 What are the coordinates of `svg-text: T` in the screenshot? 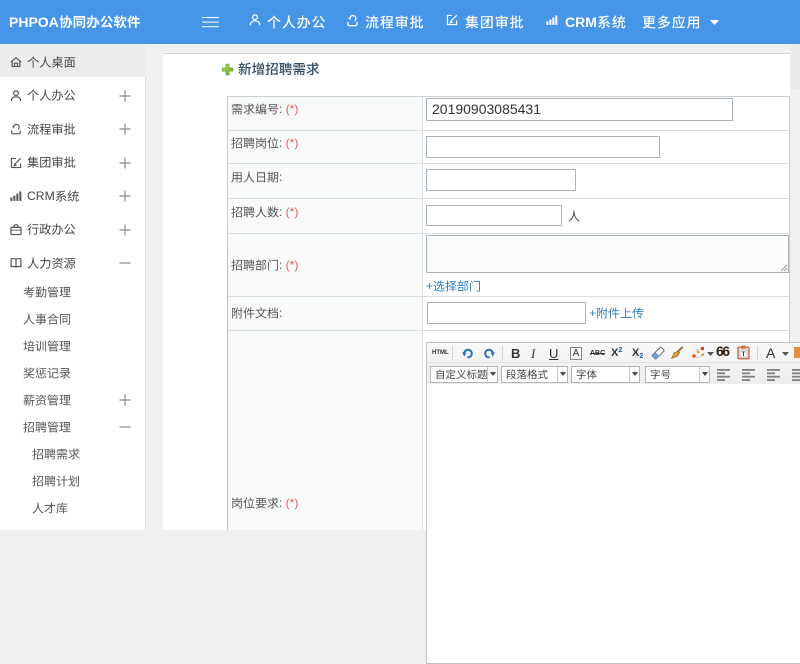 It's located at (744, 354).